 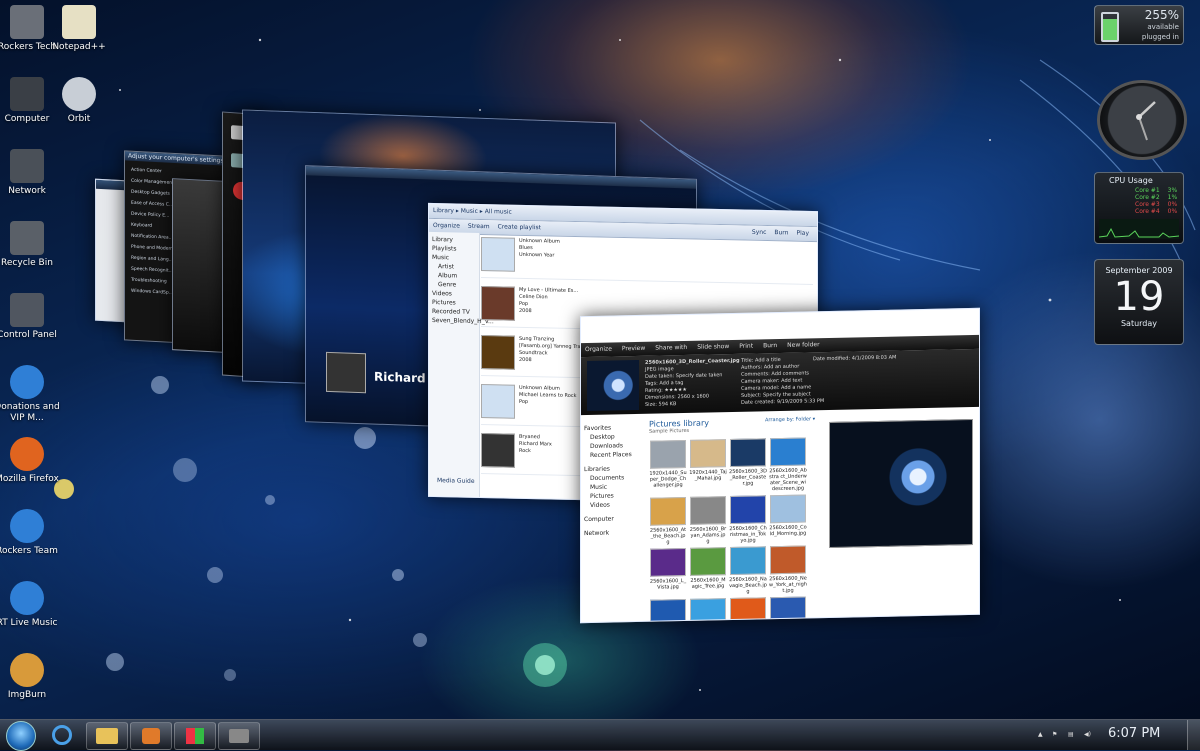 What do you see at coordinates (346, 372) in the screenshot?
I see `album-art` at bounding box center [346, 372].